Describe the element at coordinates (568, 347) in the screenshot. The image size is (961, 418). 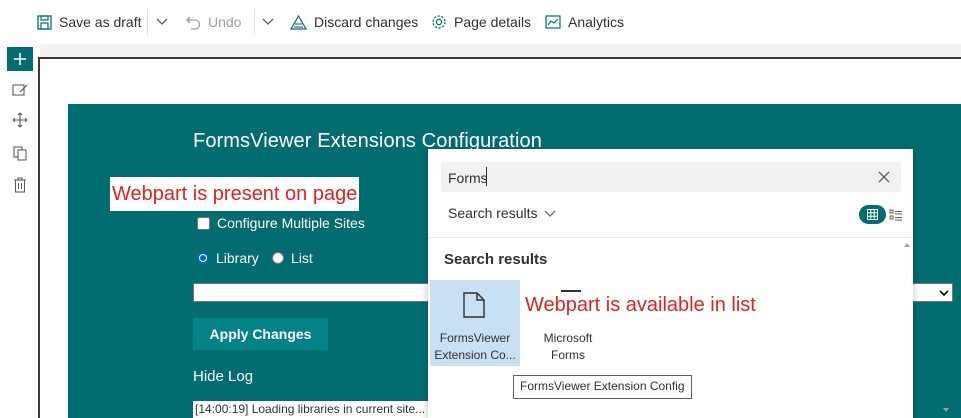
I see `toolbox-item-microsoft-forms: Microsoft Forms` at that location.